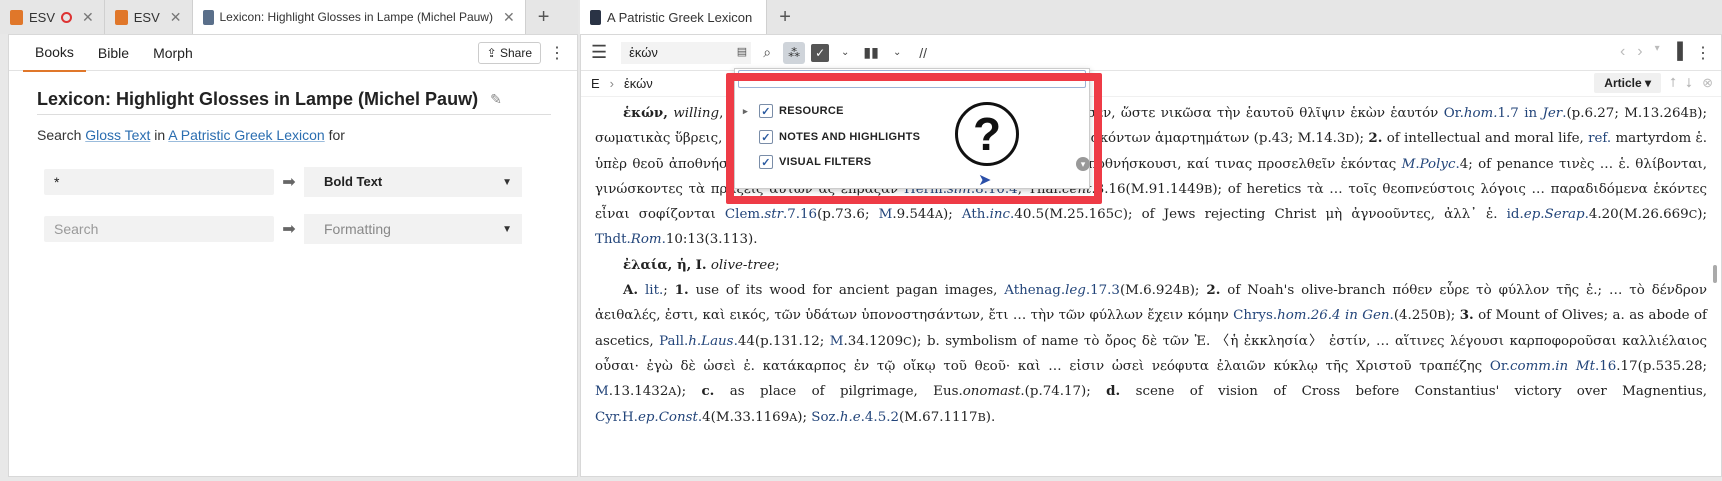 This screenshot has width=1722, height=481. Describe the element at coordinates (173, 53) in the screenshot. I see `tab-morph: Morph` at that location.